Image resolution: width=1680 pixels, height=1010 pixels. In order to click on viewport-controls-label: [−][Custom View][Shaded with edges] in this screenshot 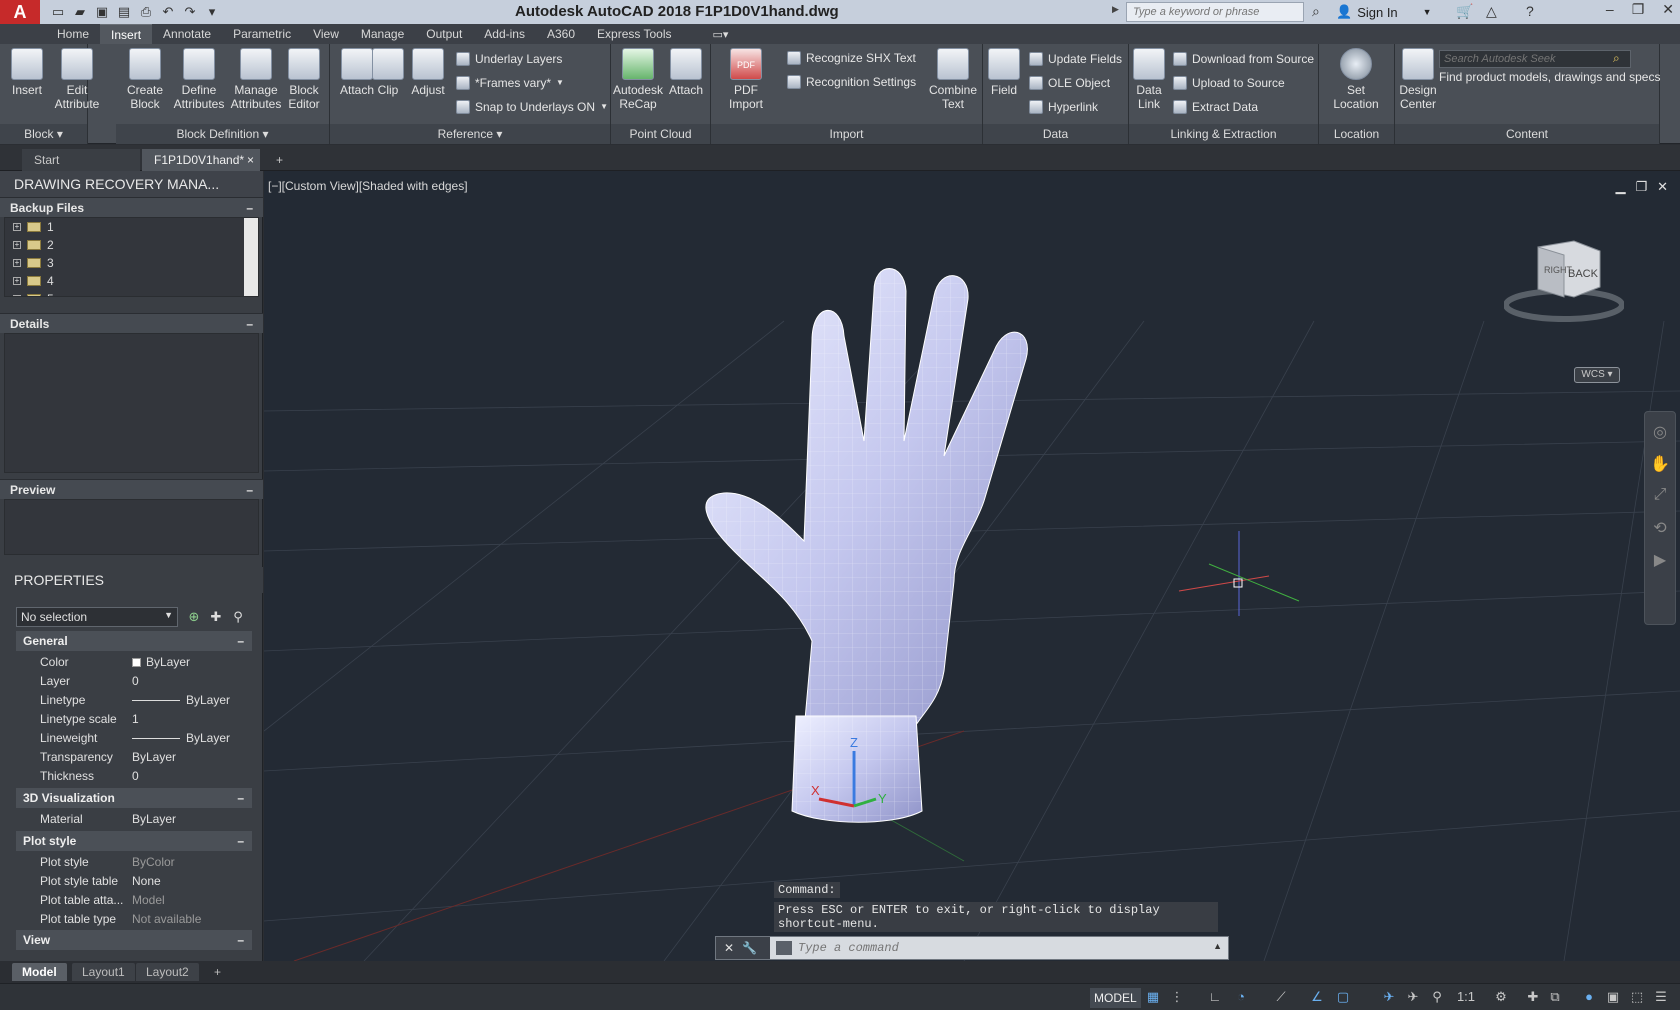, I will do `click(368, 186)`.